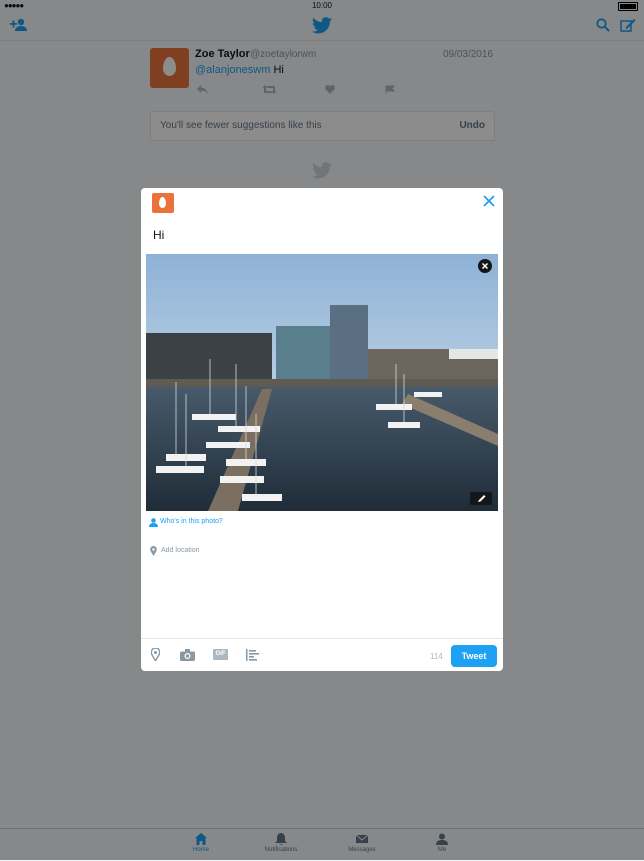  What do you see at coordinates (436, 656) in the screenshot?
I see `character-count: 114` at bounding box center [436, 656].